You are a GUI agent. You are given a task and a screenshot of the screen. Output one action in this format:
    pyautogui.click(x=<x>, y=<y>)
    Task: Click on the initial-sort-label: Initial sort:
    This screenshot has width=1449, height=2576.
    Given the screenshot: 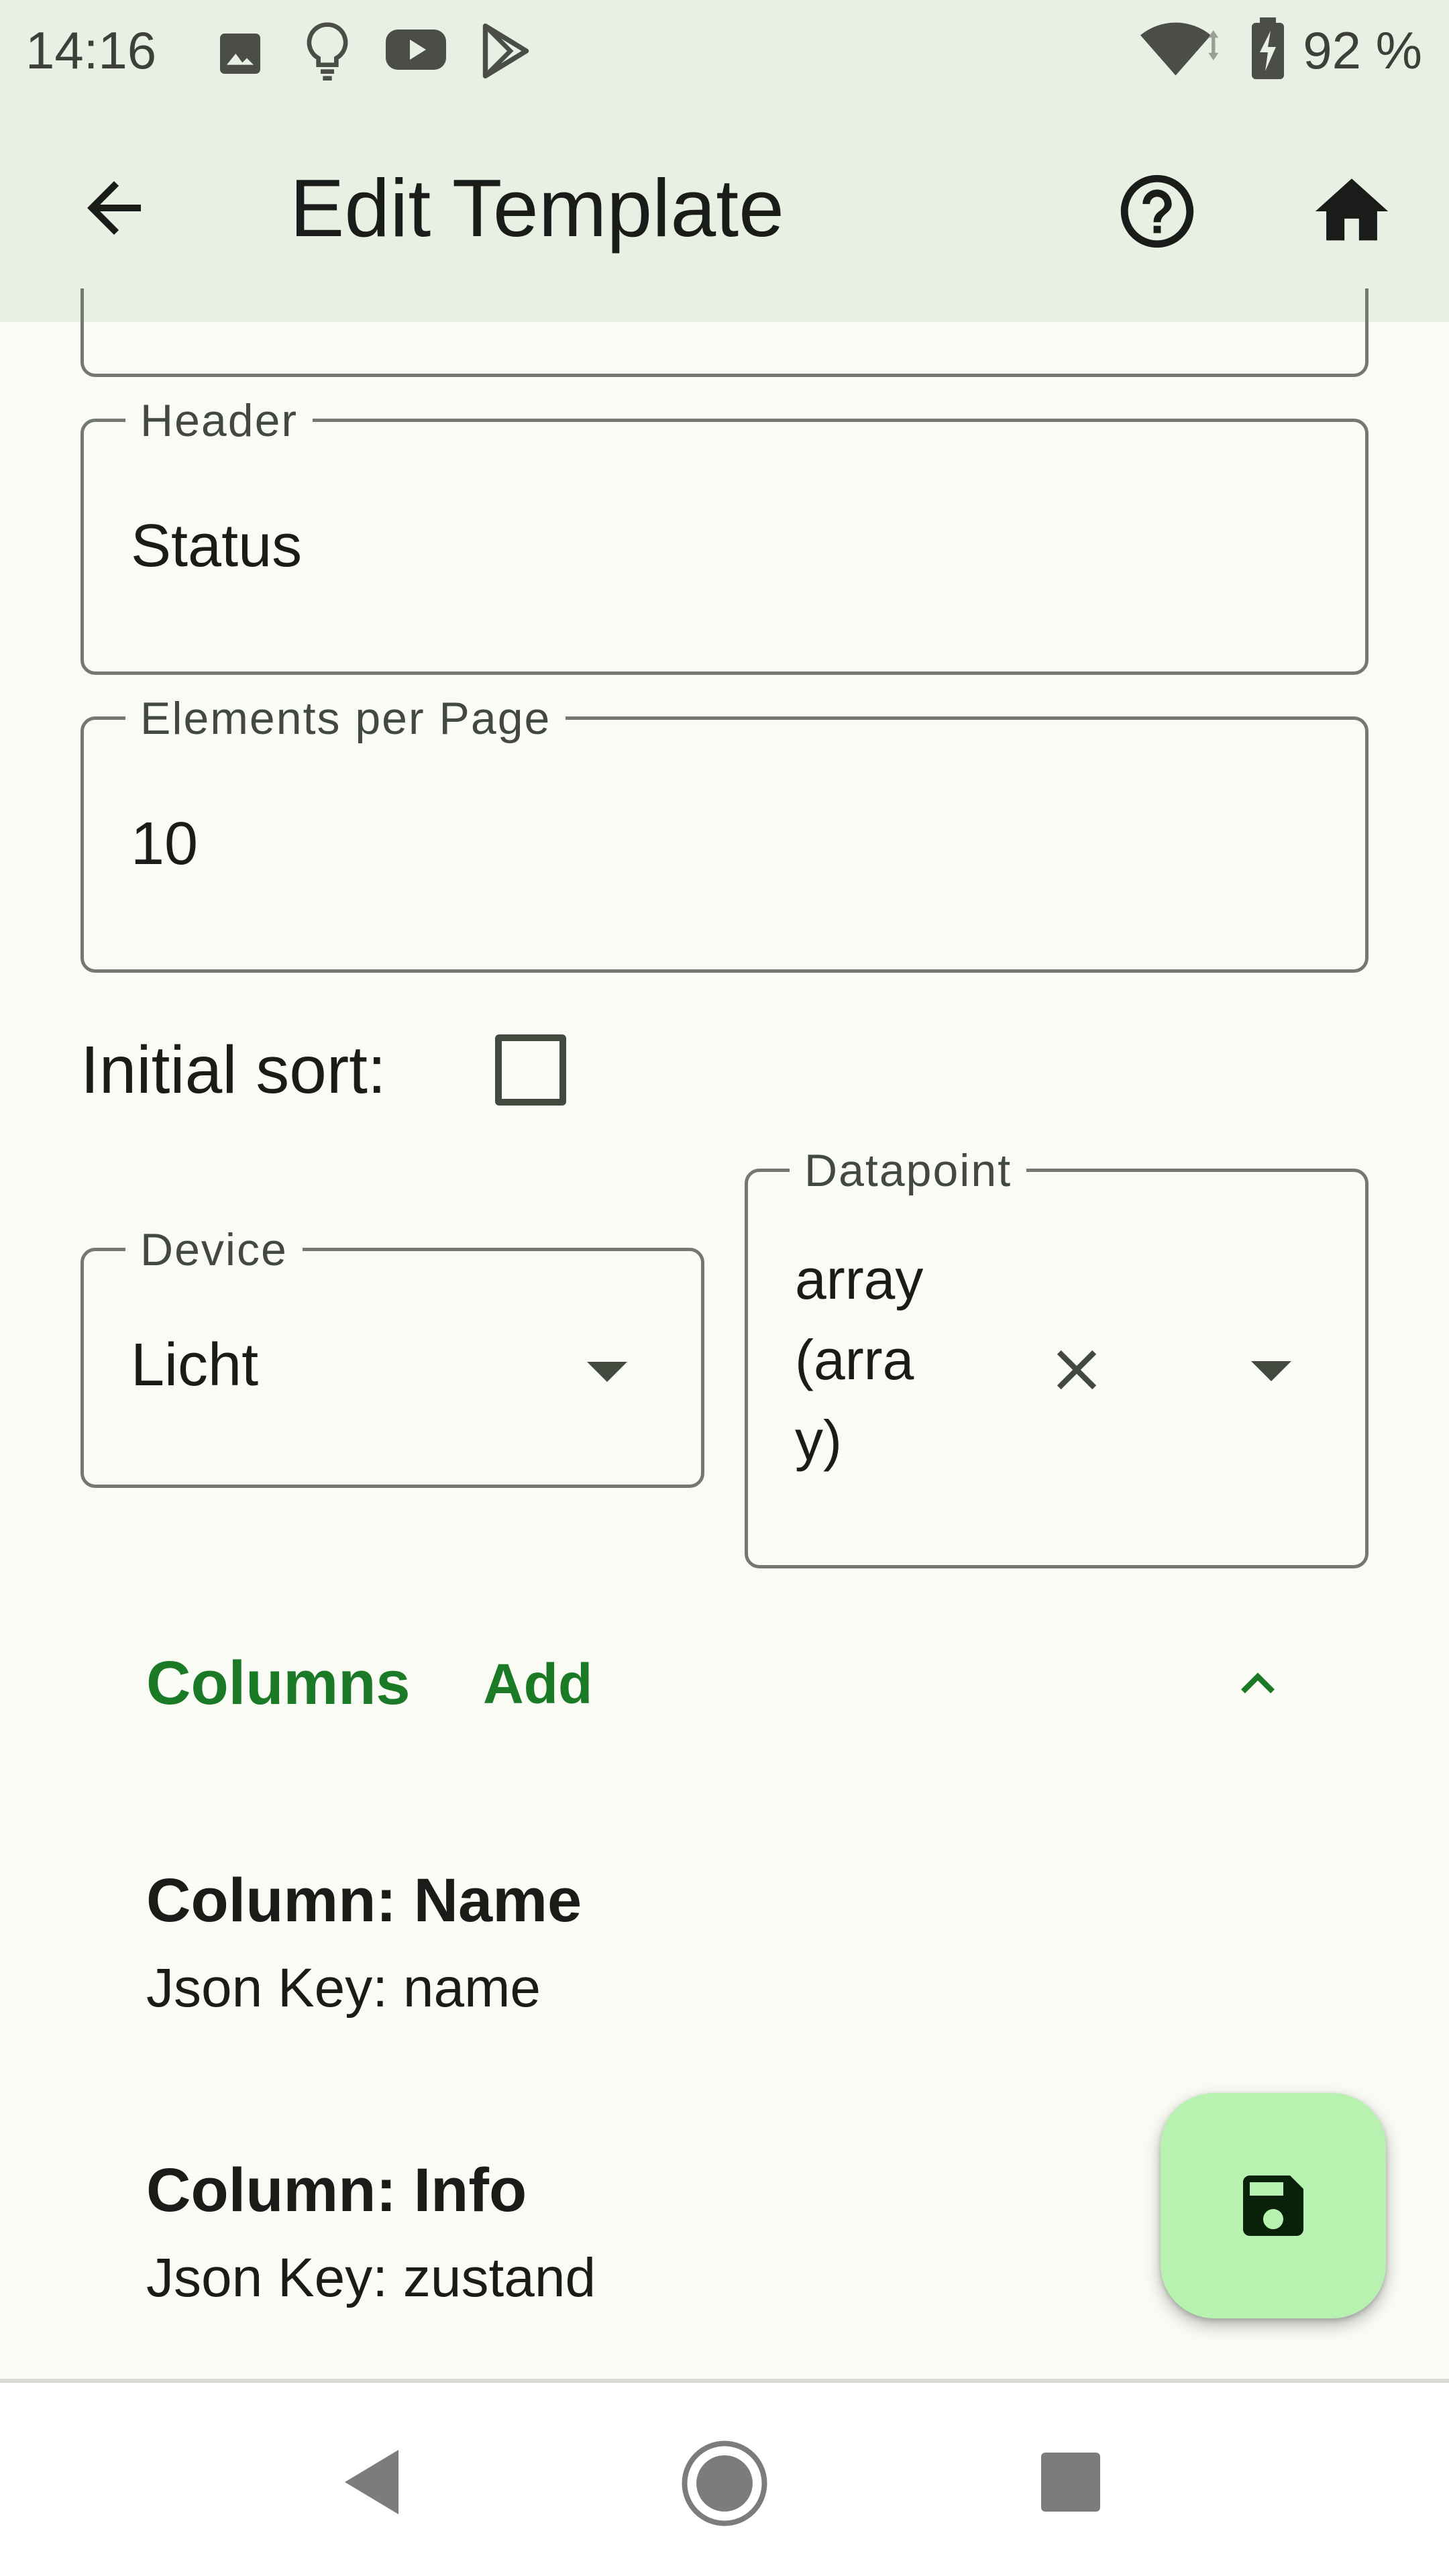 What is the action you would take?
    pyautogui.click(x=233, y=1070)
    